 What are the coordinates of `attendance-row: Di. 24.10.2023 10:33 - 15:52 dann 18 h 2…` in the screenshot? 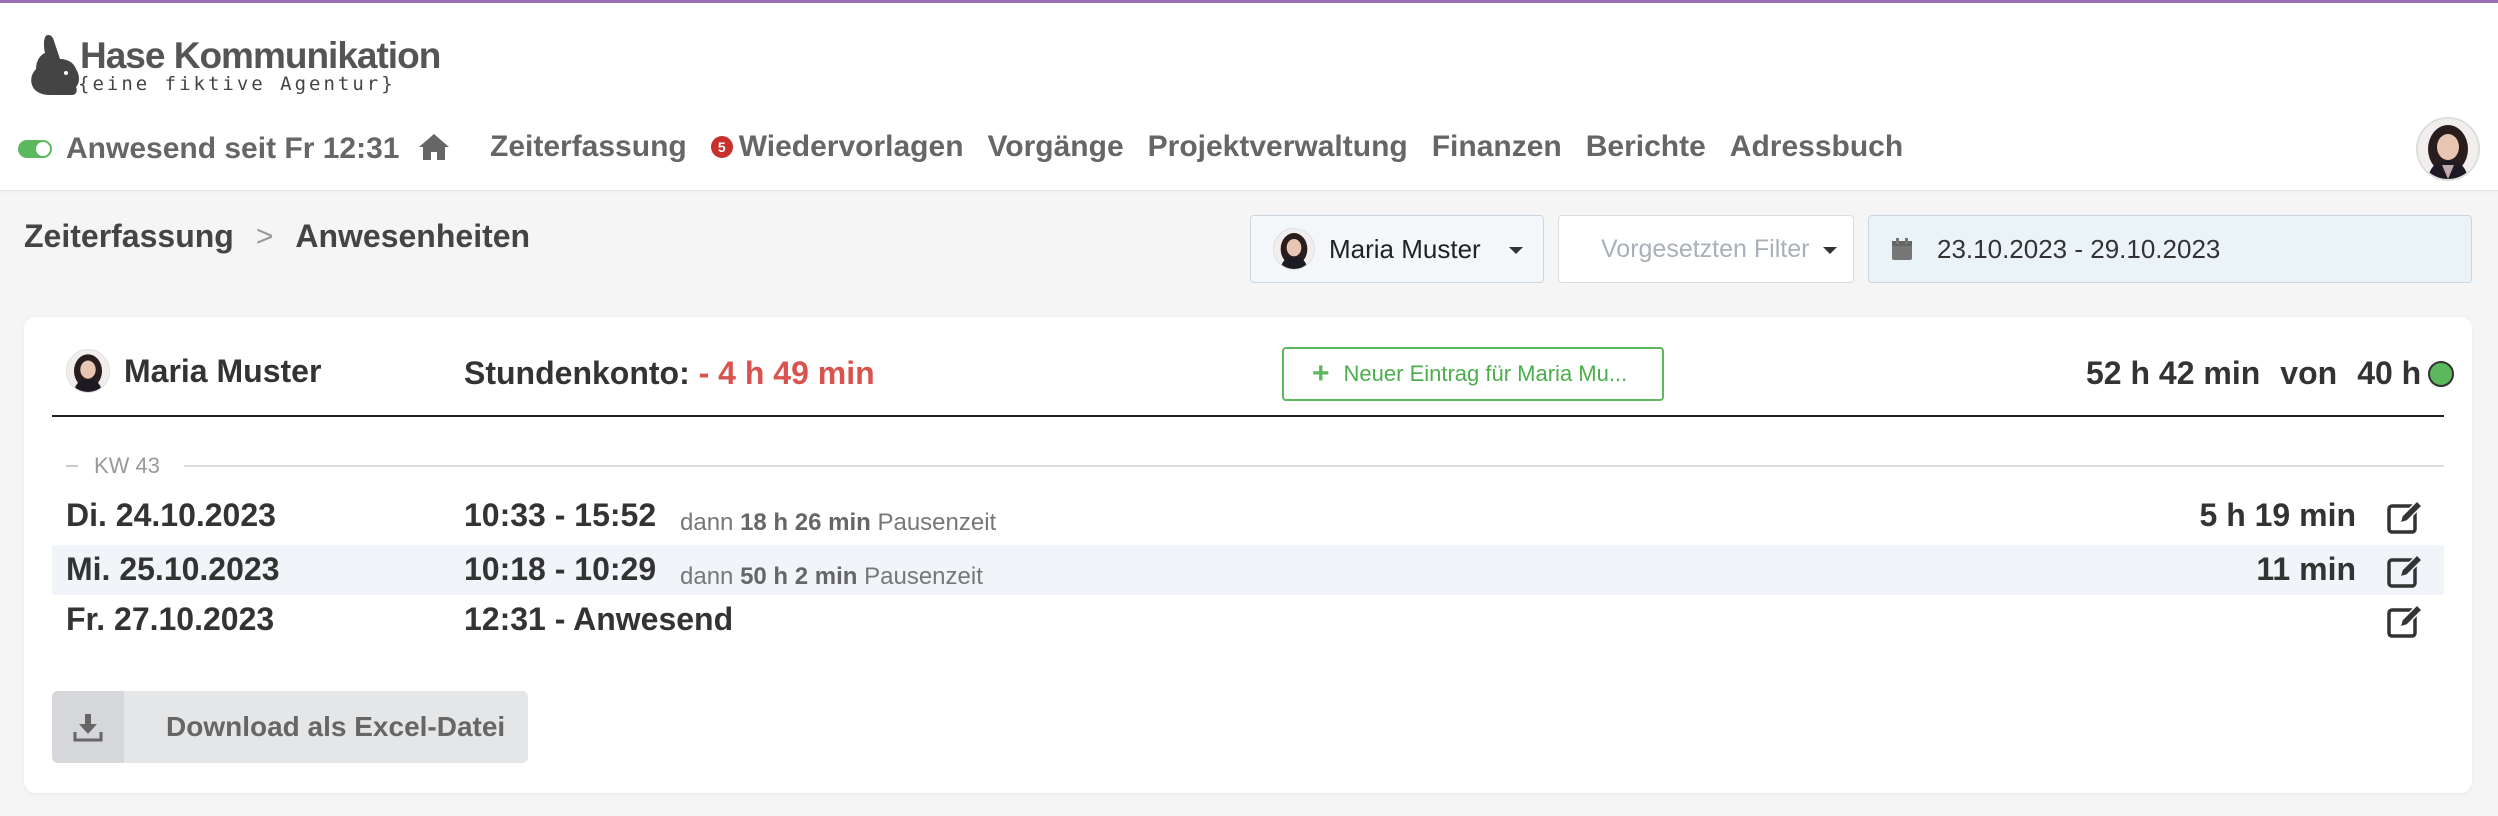 It's located at (1248, 516).